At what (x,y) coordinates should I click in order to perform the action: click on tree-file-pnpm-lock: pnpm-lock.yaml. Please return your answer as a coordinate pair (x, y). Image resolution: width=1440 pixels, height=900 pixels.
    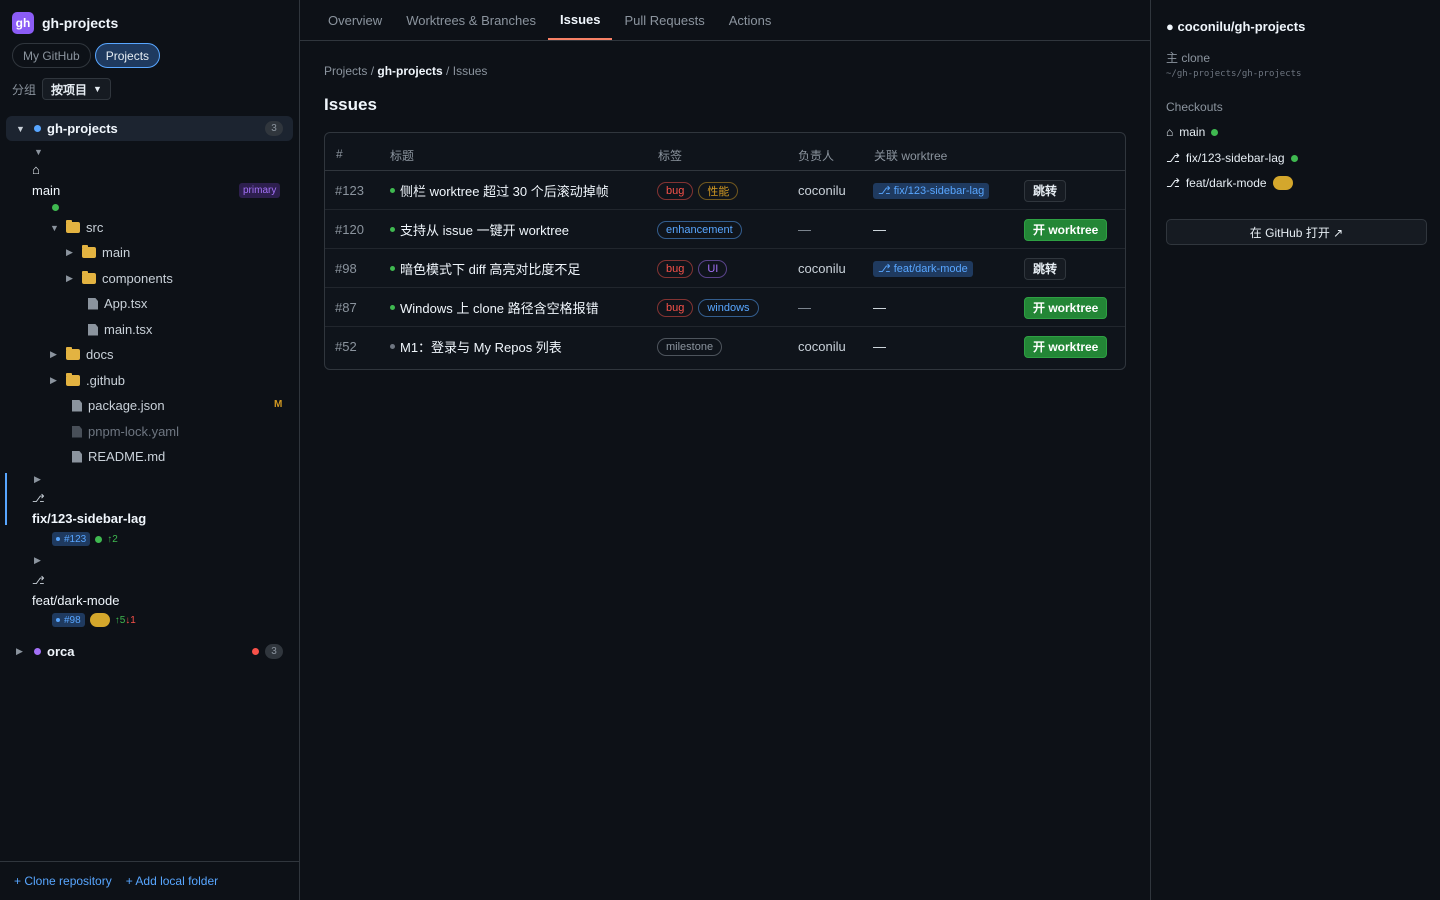
    Looking at the image, I should click on (125, 431).